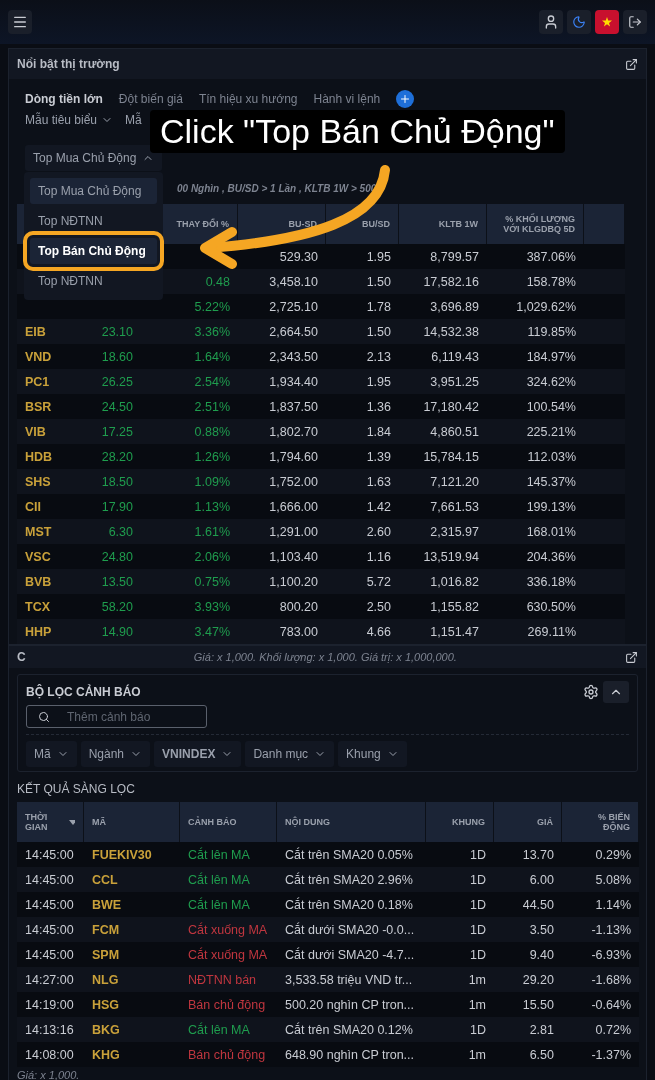  What do you see at coordinates (228, 954) in the screenshot?
I see `table-cell: Cắt xuống MA` at bounding box center [228, 954].